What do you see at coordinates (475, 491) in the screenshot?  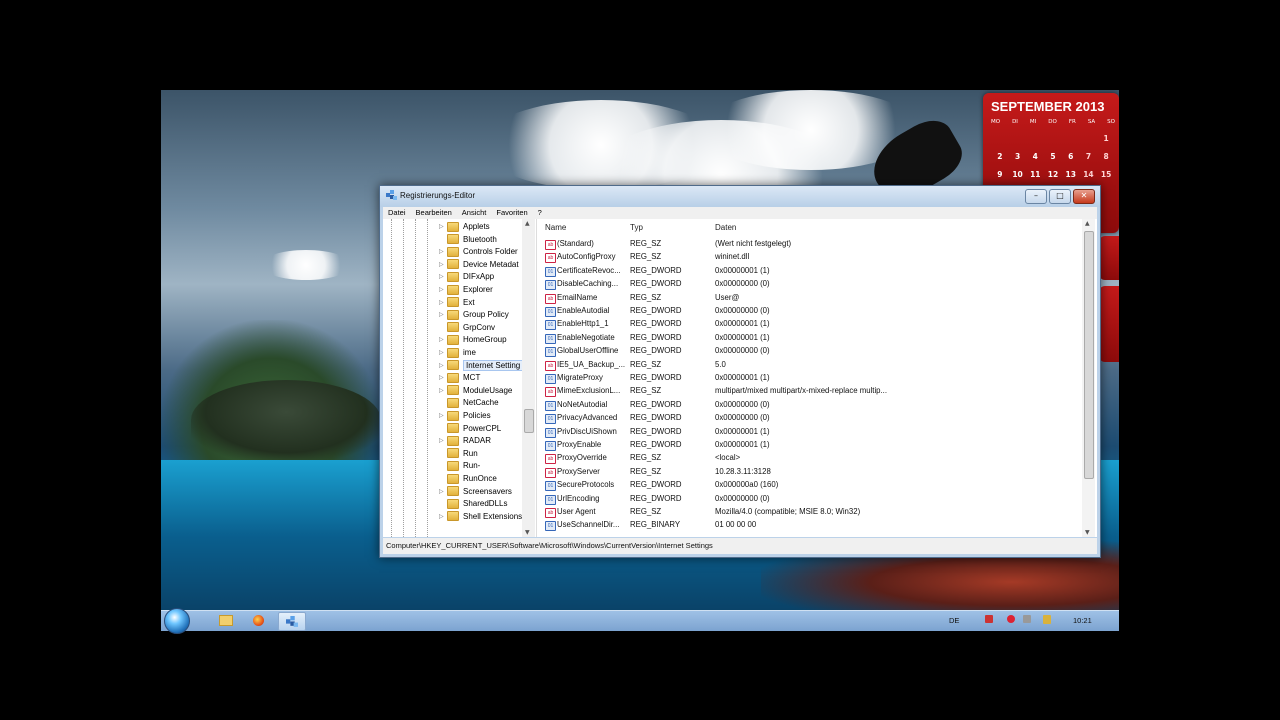 I see `tree-item: ▷ Screensavers` at bounding box center [475, 491].